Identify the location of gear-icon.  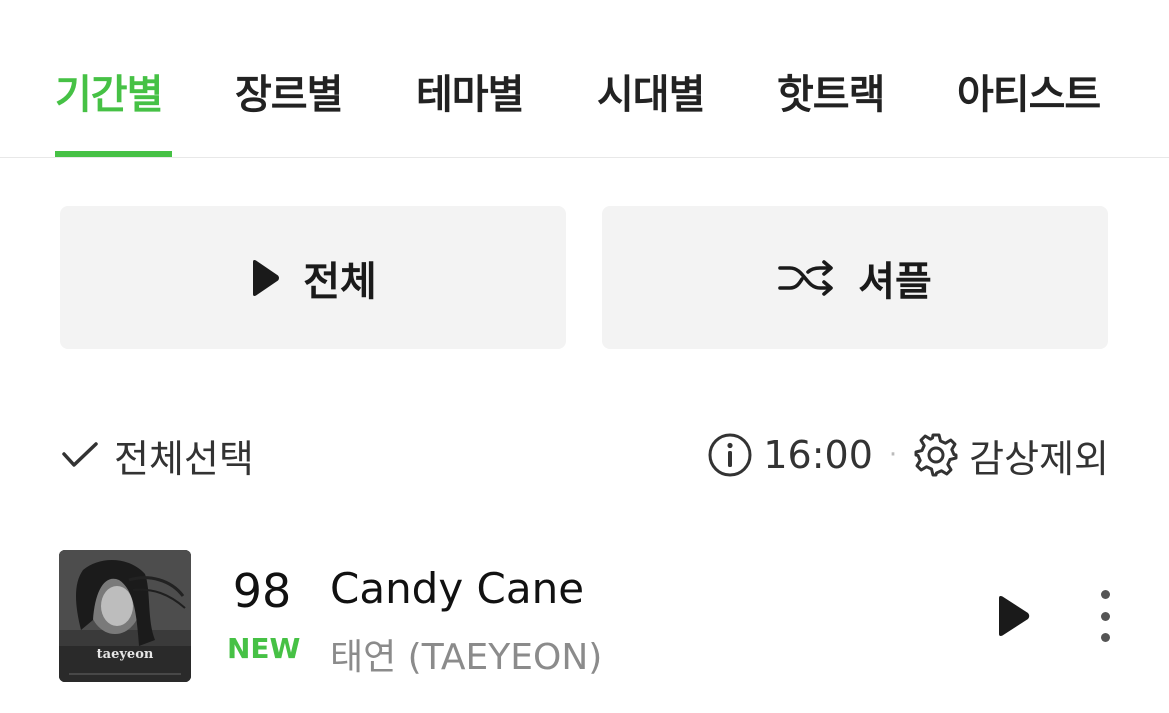
(936, 455).